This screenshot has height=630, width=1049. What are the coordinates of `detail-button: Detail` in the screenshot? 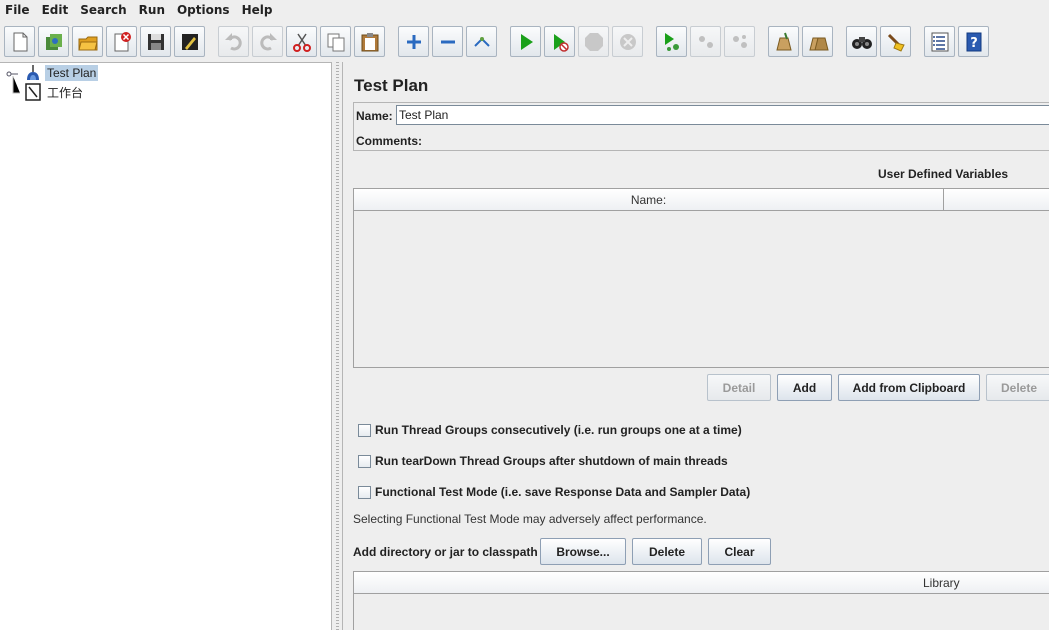 It's located at (739, 387).